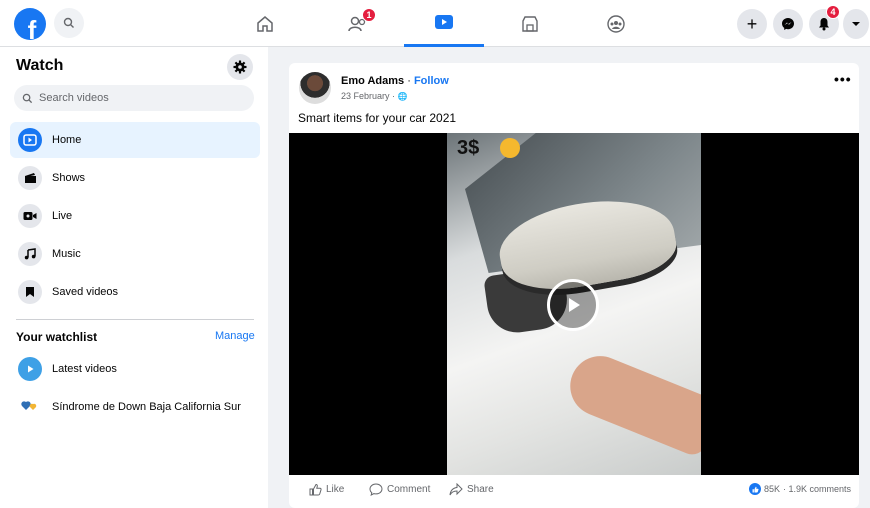 This screenshot has height=508, width=870. What do you see at coordinates (377, 118) in the screenshot?
I see `post-caption: Smart items for your car 2021` at bounding box center [377, 118].